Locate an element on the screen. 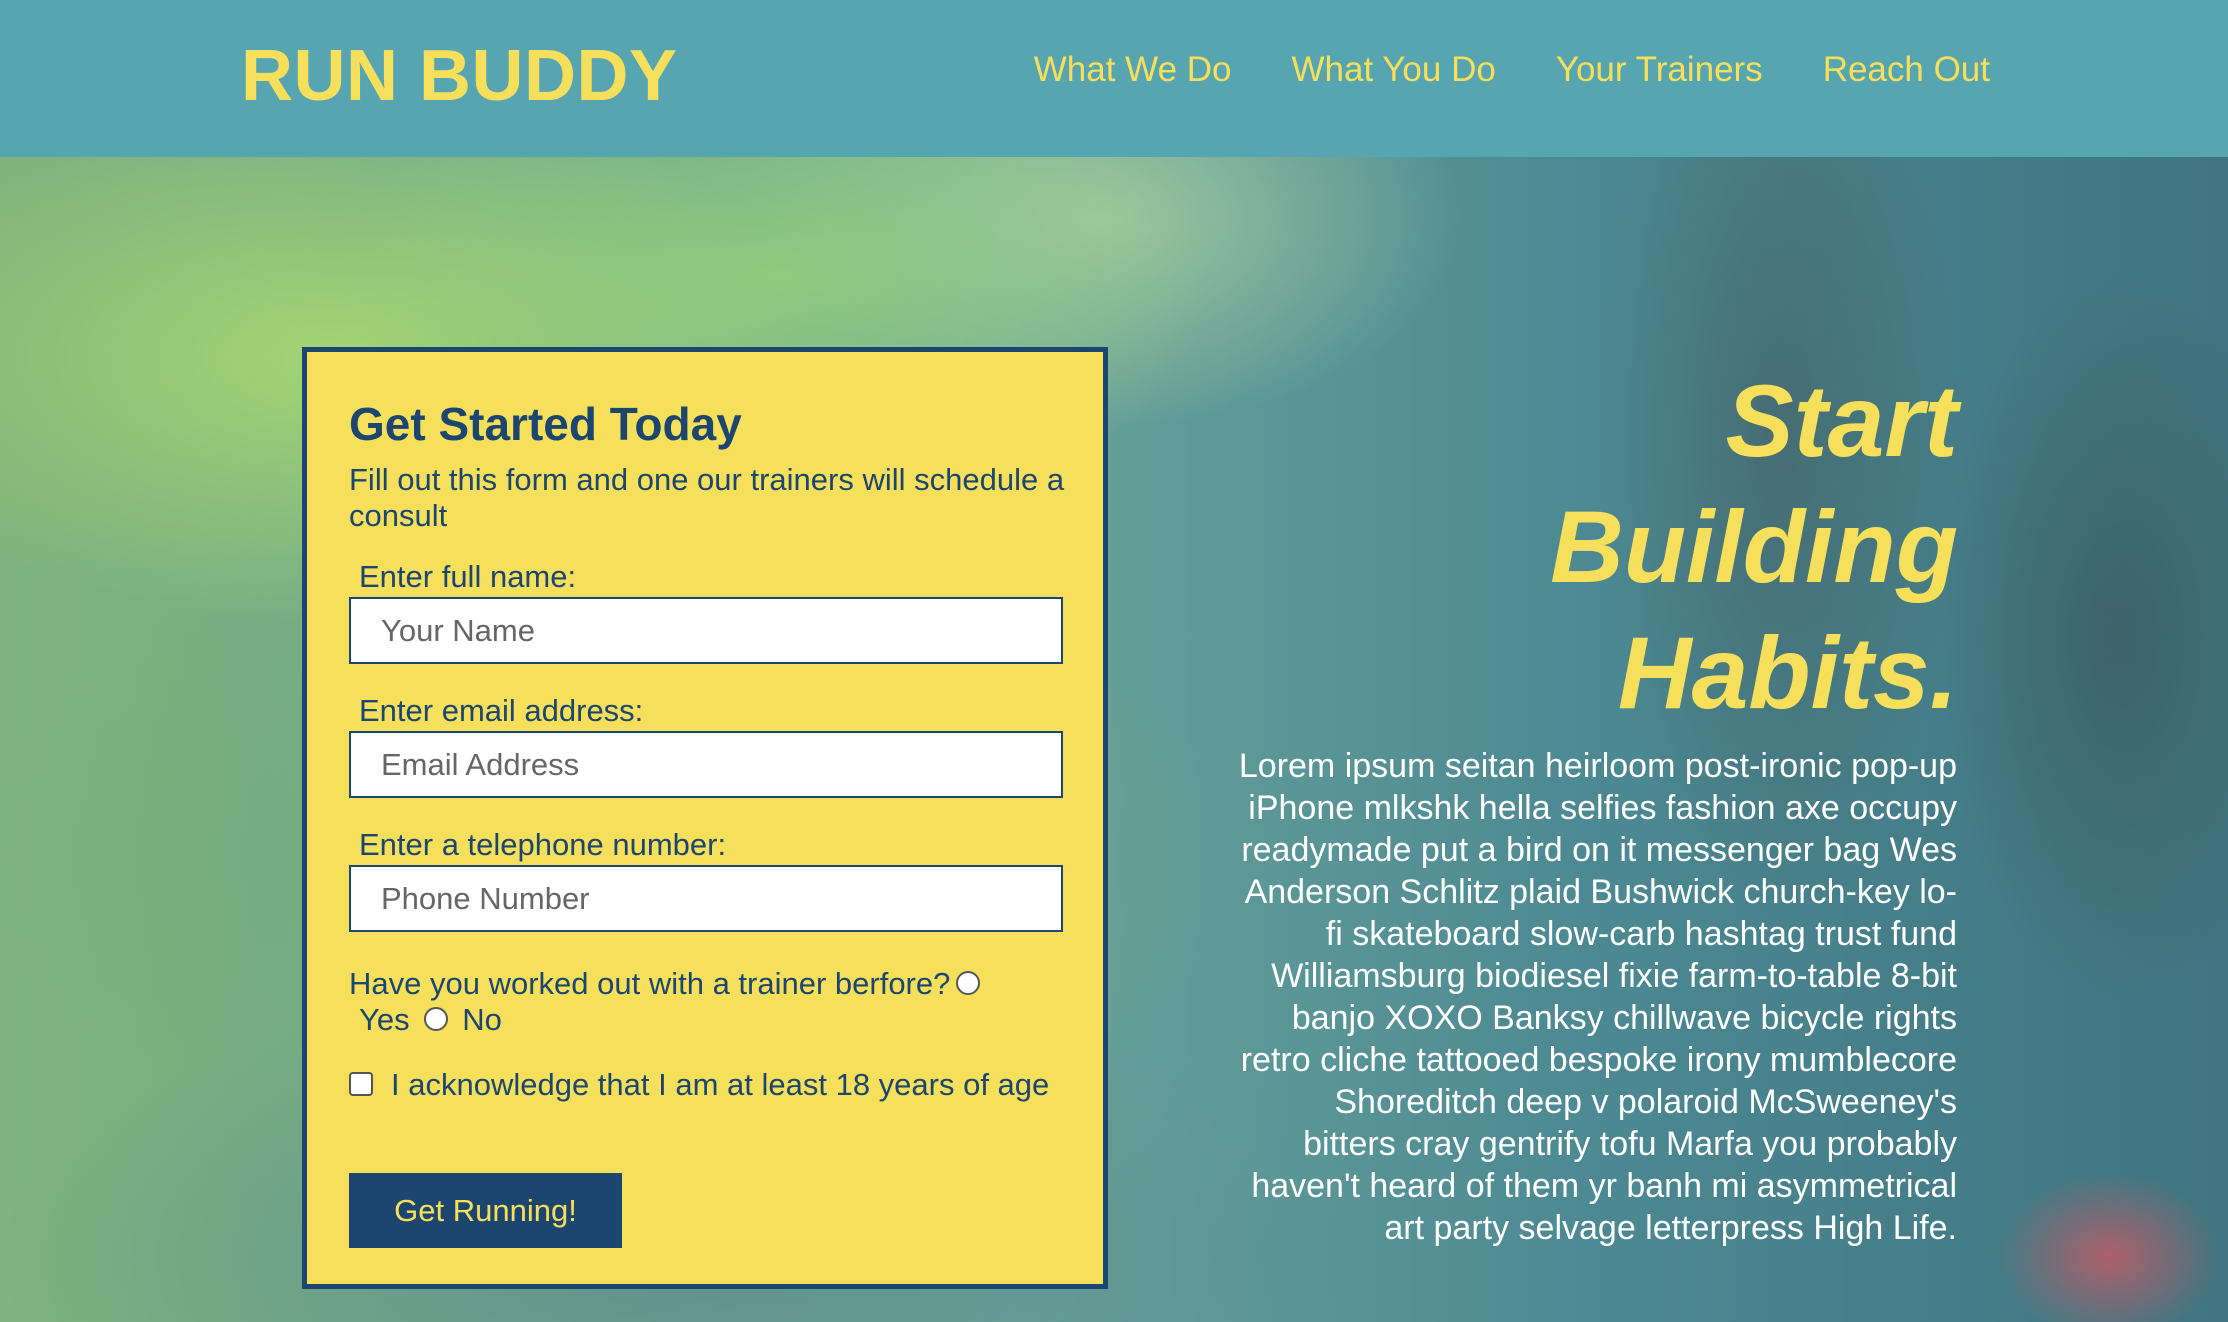 The width and height of the screenshot is (2228, 1322). phone-label: Enter a telephone number: is located at coordinates (543, 844).